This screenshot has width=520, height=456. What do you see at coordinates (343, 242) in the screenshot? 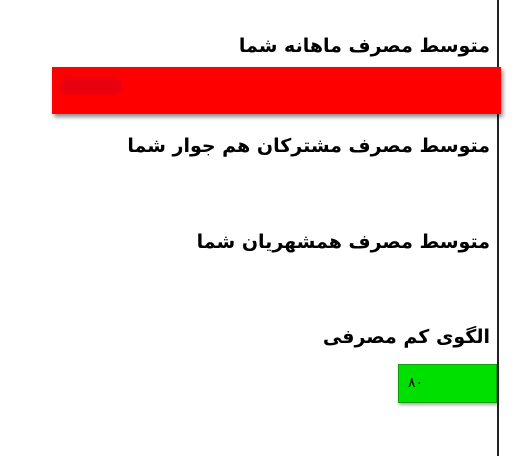
I see `citizens-average-label: متوسط مصرف همشهریان شما` at bounding box center [343, 242].